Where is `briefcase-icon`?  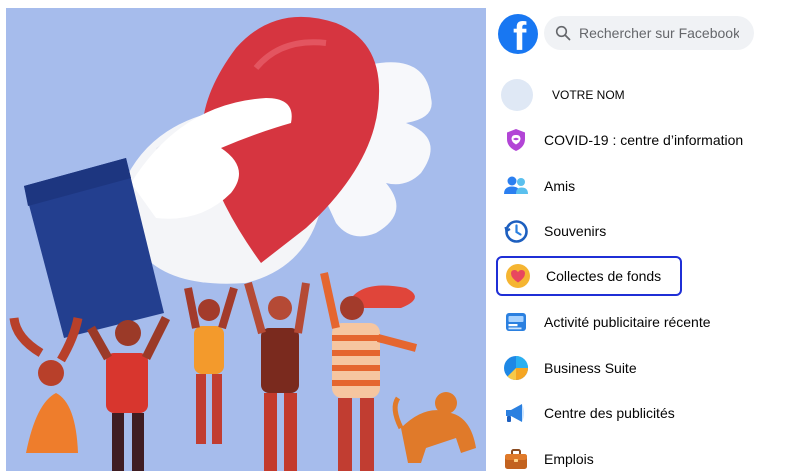
briefcase-icon is located at coordinates (516, 459).